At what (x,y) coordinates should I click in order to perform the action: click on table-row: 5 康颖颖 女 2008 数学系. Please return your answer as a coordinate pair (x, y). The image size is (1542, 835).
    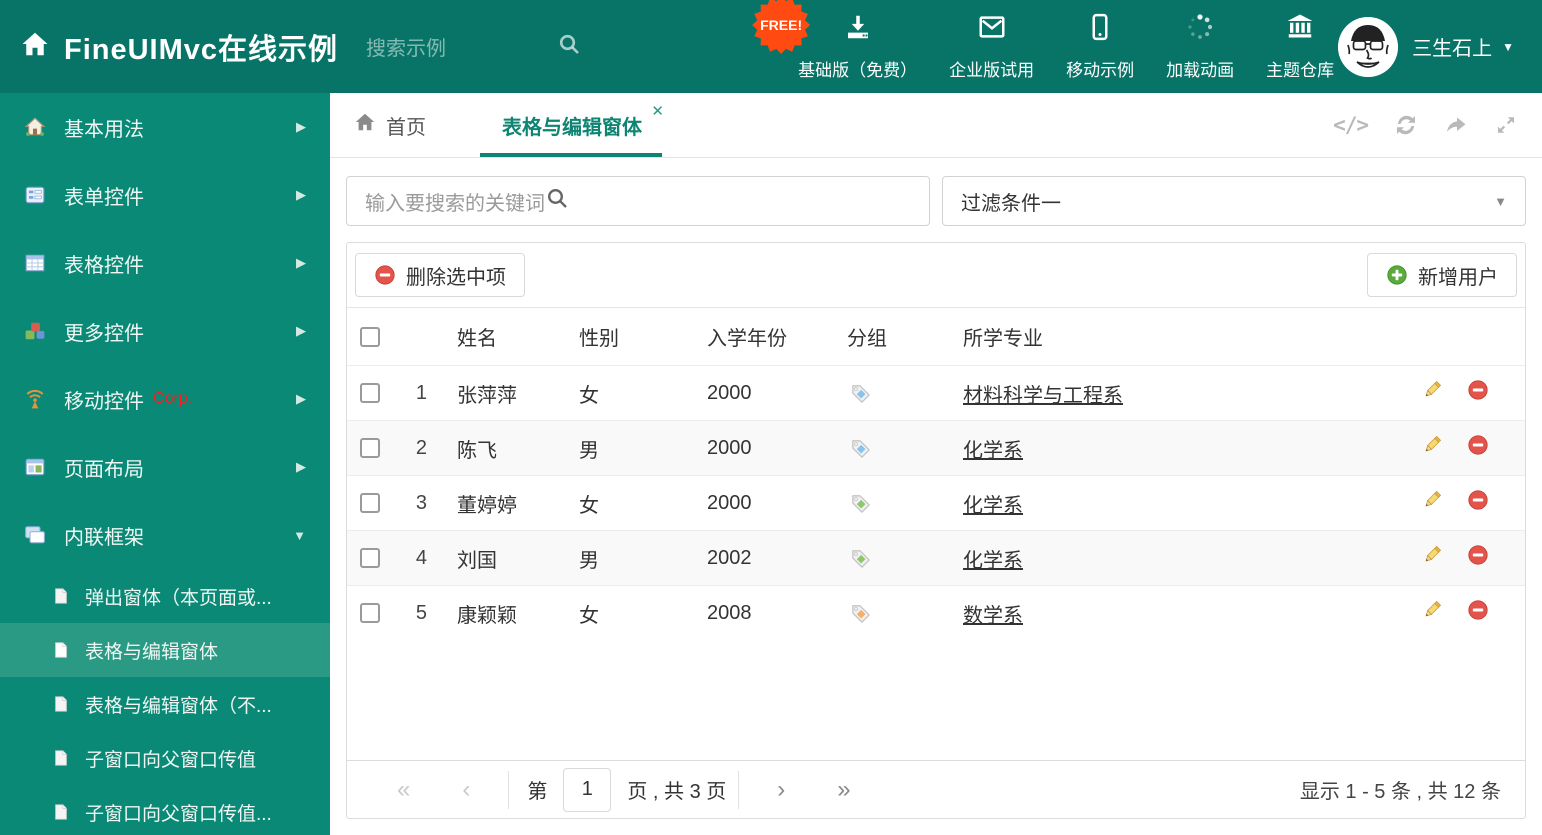
    Looking at the image, I should click on (936, 612).